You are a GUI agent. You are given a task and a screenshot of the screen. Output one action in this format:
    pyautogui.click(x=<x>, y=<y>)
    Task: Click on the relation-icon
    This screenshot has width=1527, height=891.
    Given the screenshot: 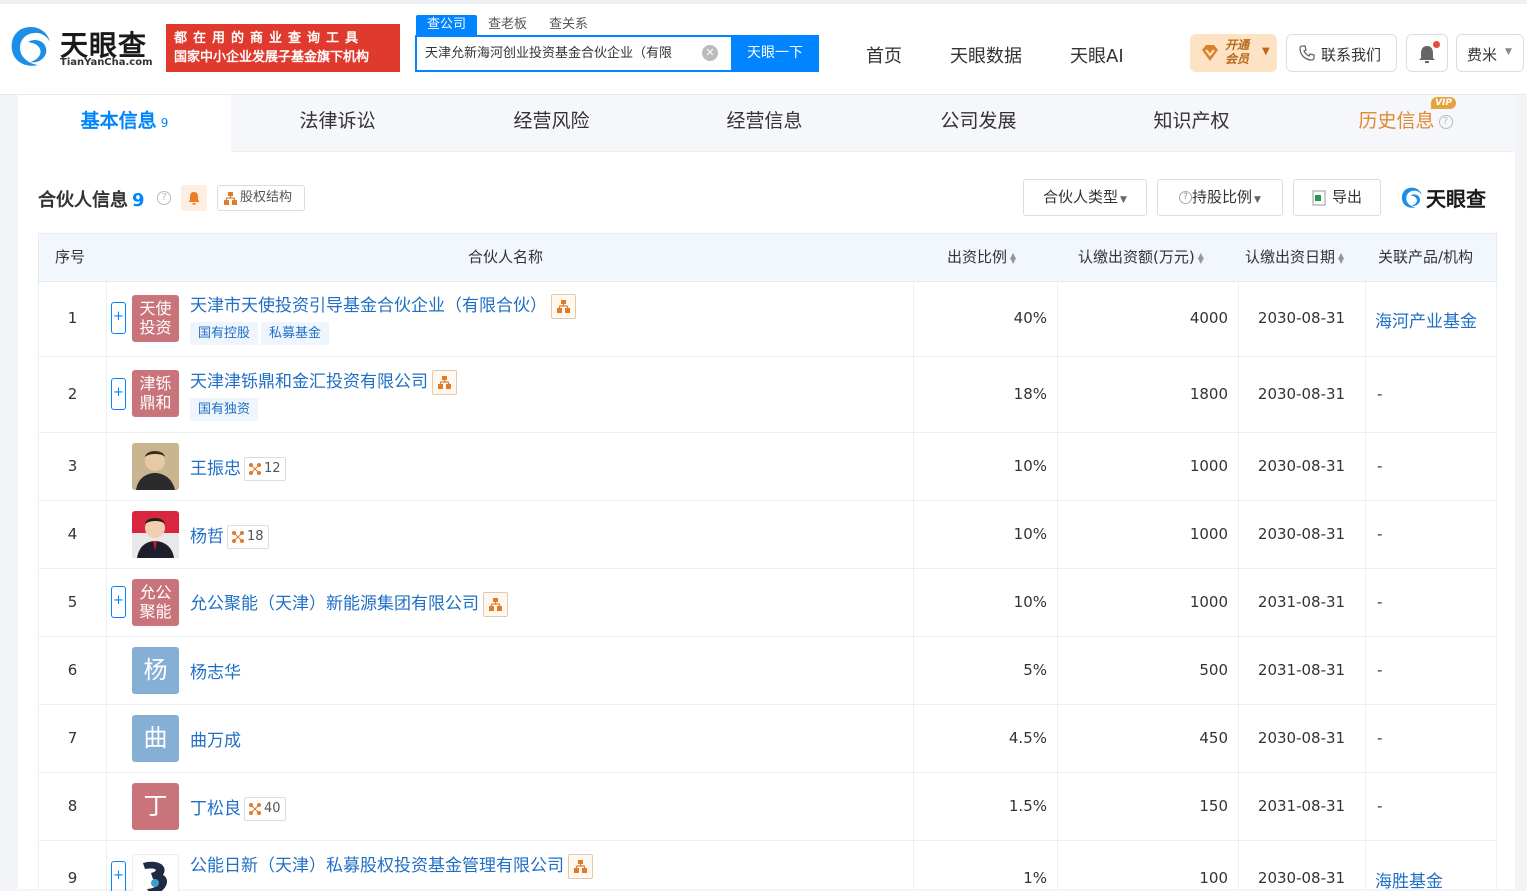 What is the action you would take?
    pyautogui.click(x=255, y=808)
    